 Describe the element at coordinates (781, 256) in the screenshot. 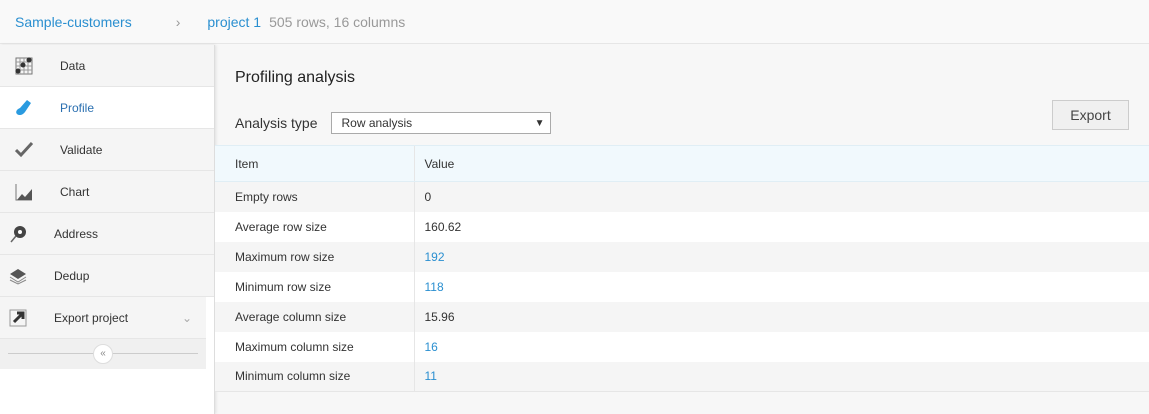

I see `row-value: 192` at that location.